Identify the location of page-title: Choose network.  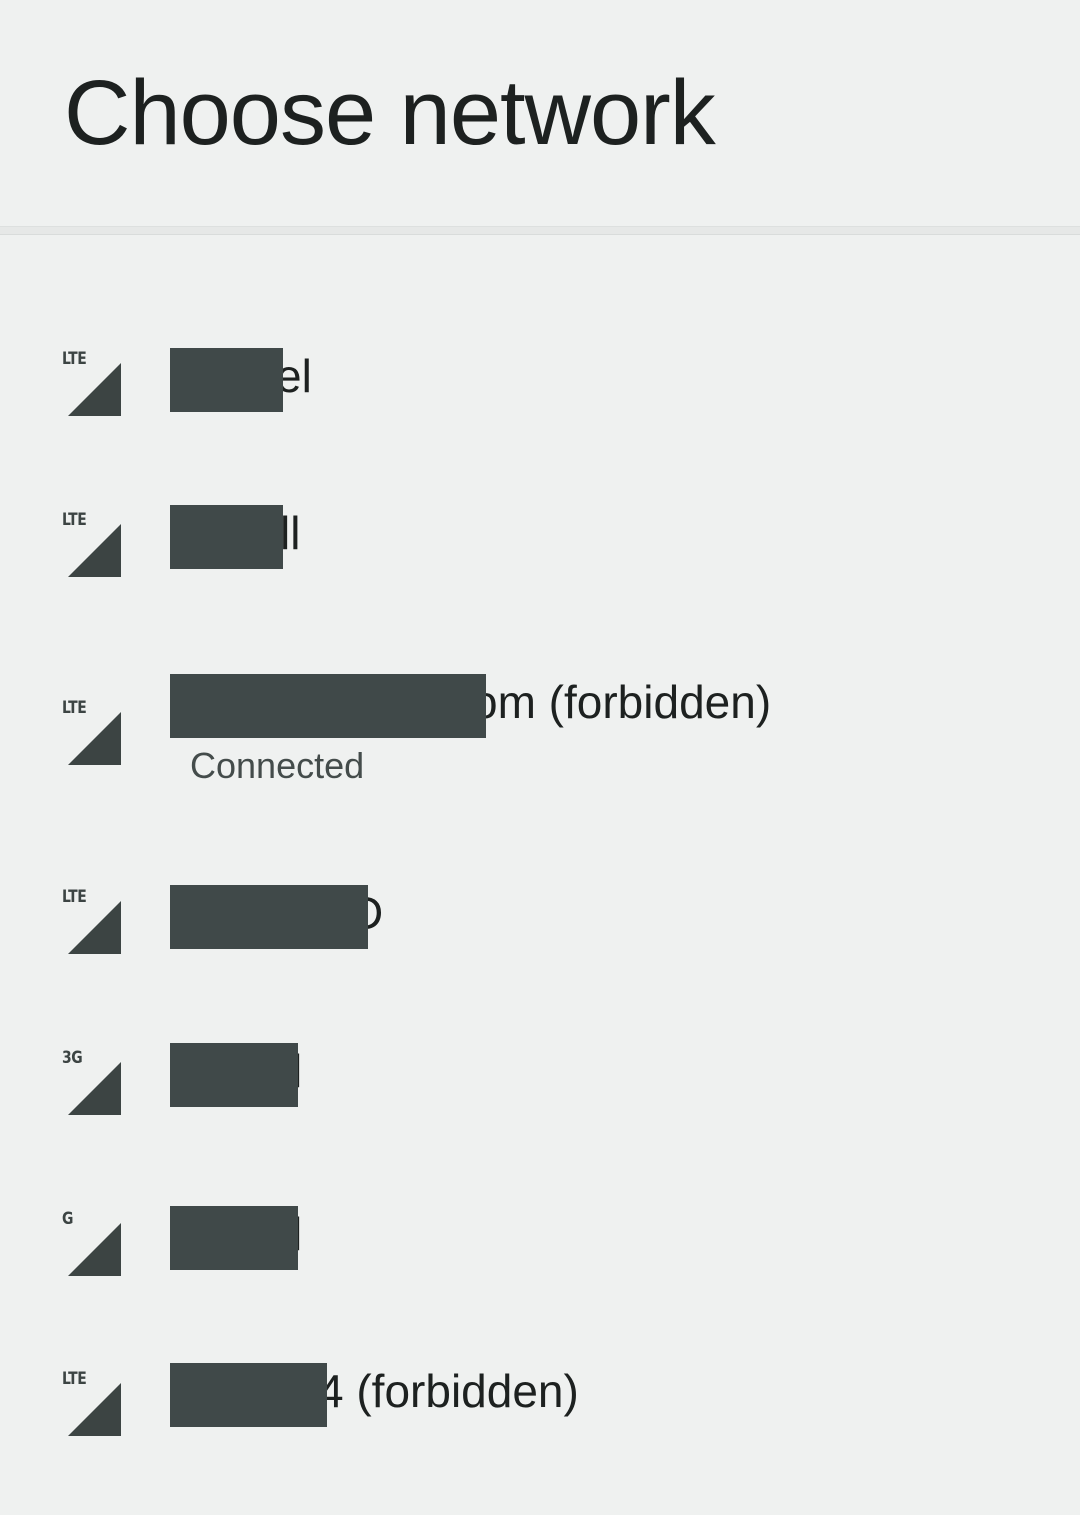
(390, 113).